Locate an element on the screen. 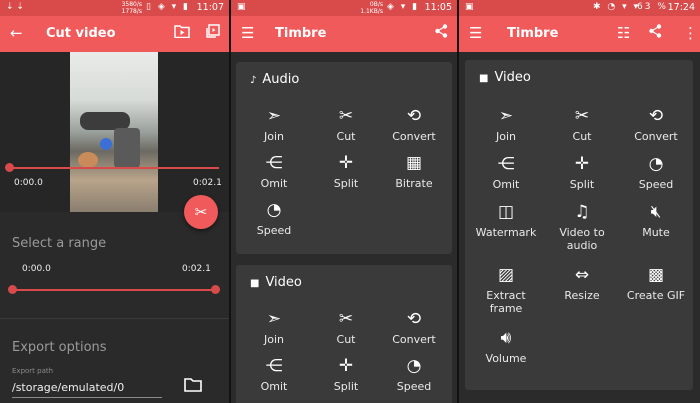 The width and height of the screenshot is (700, 403). tool-label: Watermark is located at coordinates (506, 232).